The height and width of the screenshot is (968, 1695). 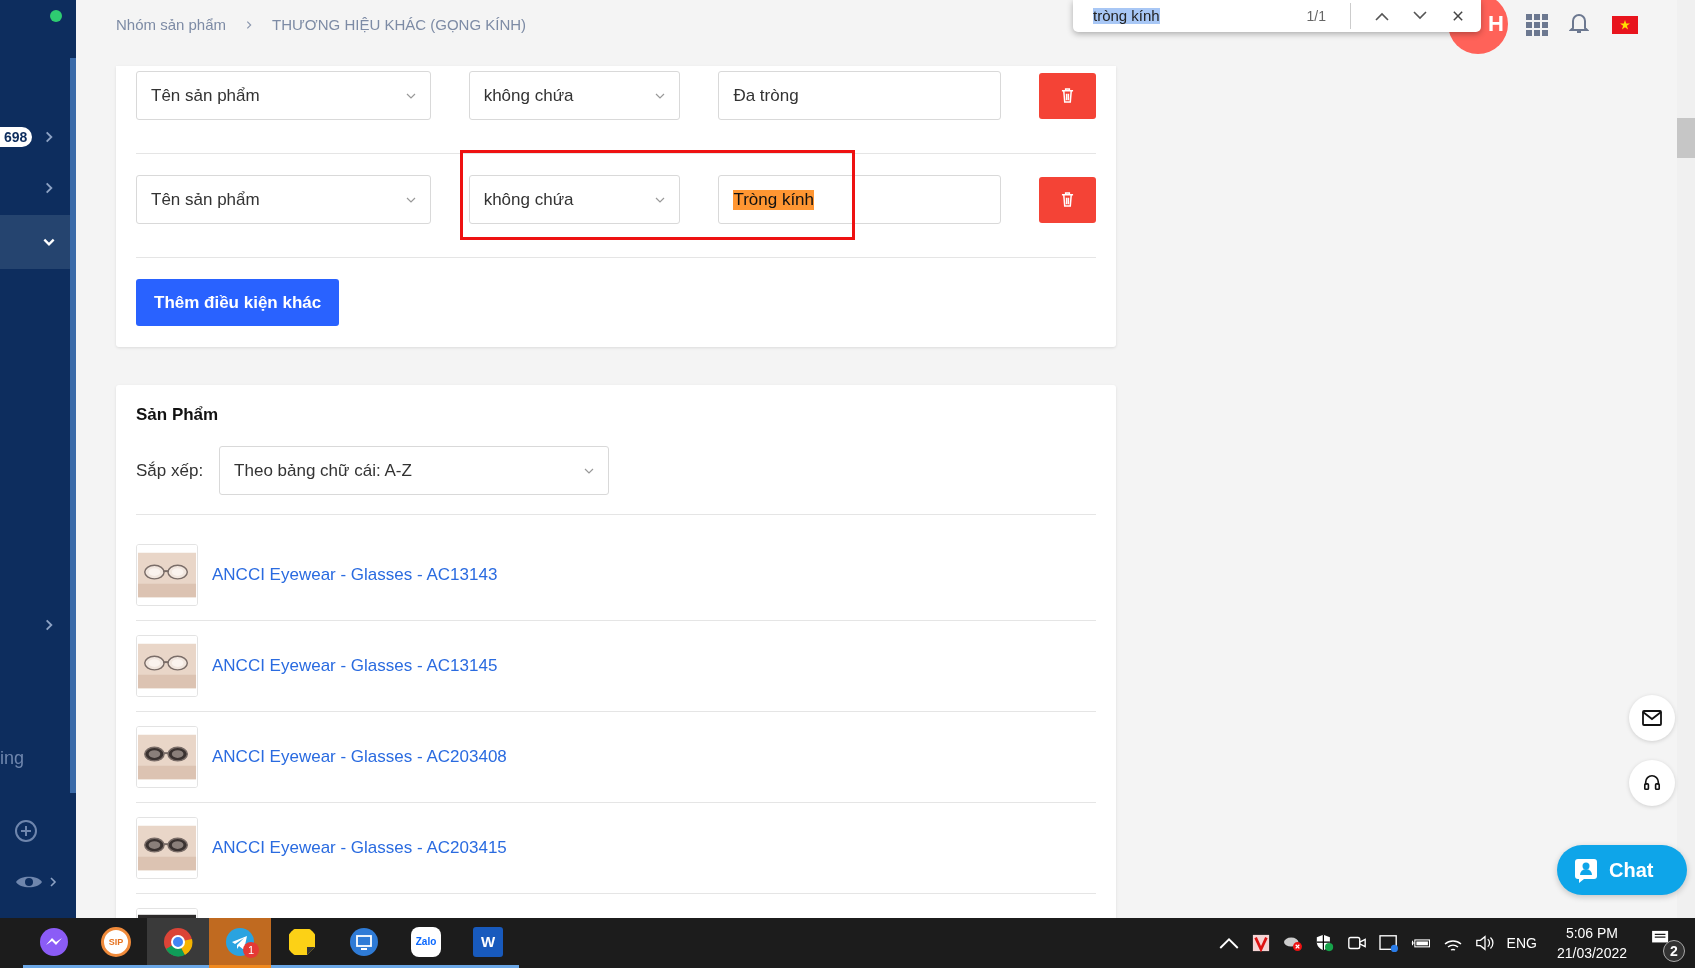 What do you see at coordinates (355, 666) in the screenshot?
I see `product-link: ANCCI Eyewear - Glasses - AC13145` at bounding box center [355, 666].